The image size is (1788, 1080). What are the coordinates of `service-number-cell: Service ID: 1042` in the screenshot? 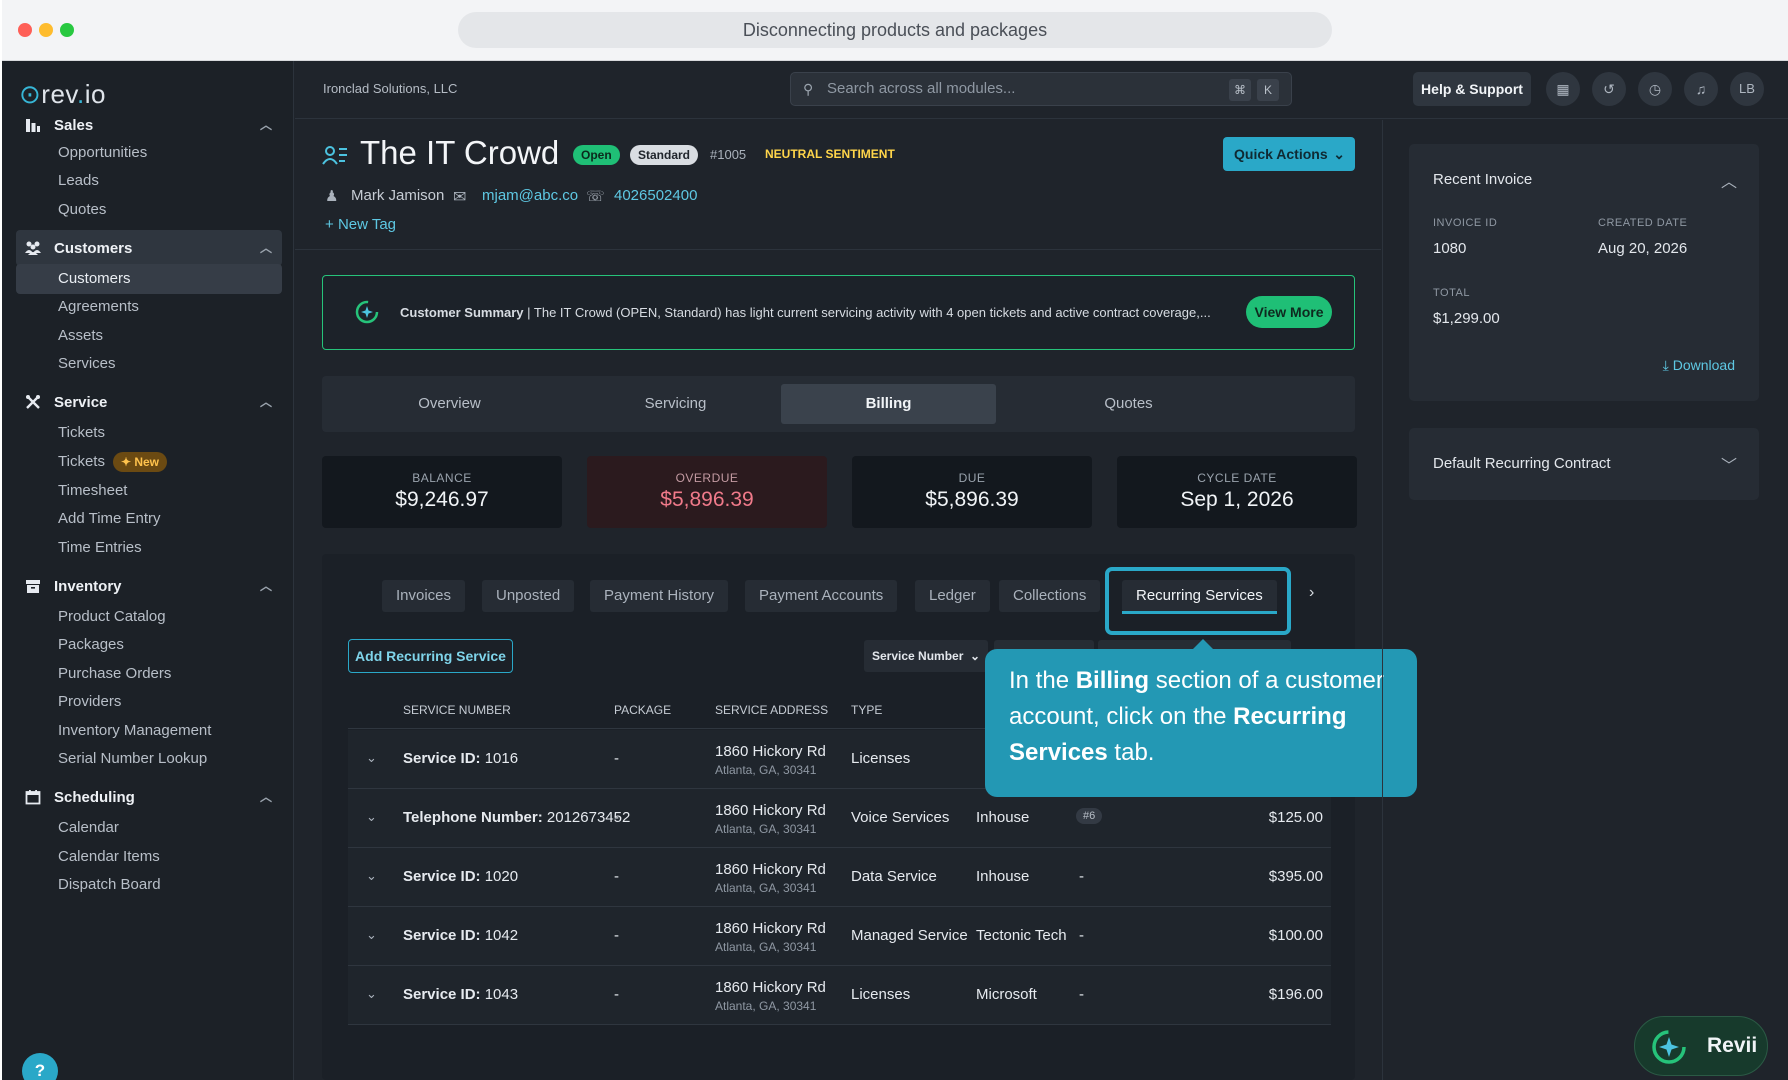 It's located at (460, 935).